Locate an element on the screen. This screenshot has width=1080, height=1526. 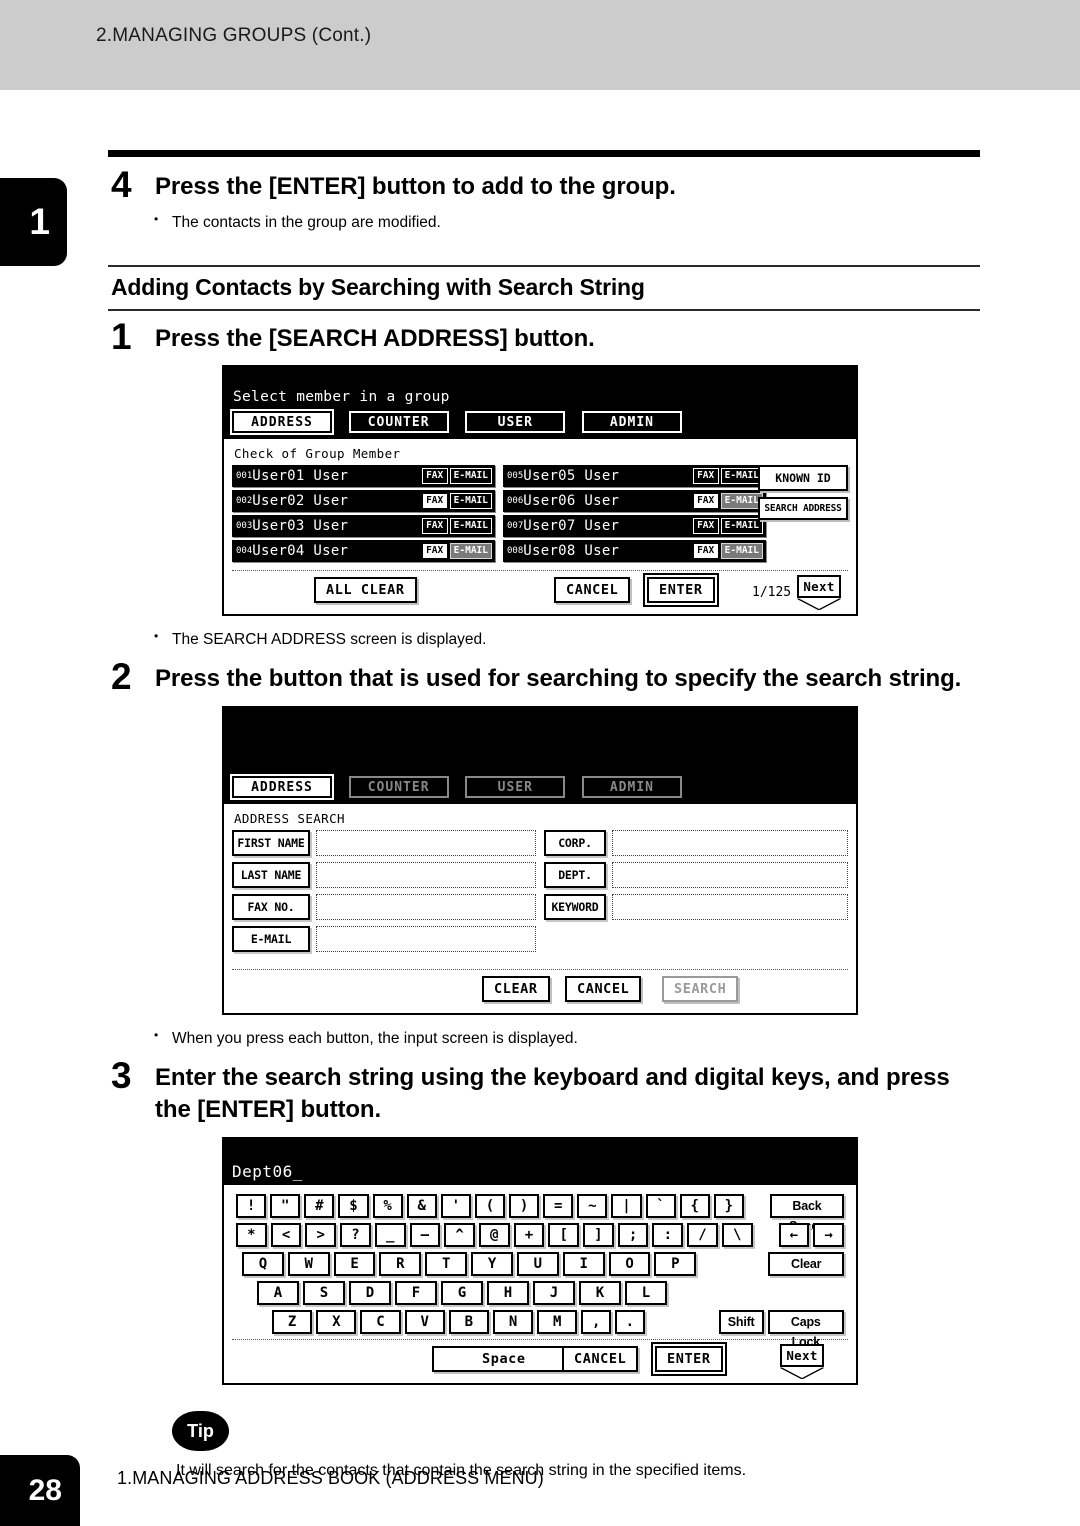
table-row: 006 User06 User FAX E-MAIL is located at coordinates (634, 501).